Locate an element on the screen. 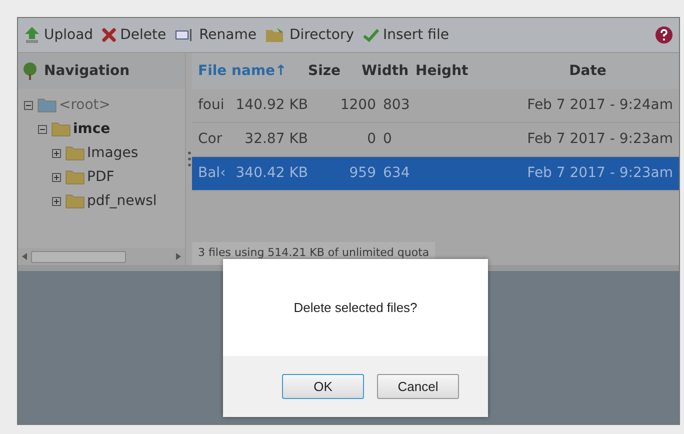 This screenshot has height=434, width=684. column-header: Date is located at coordinates (587, 71).